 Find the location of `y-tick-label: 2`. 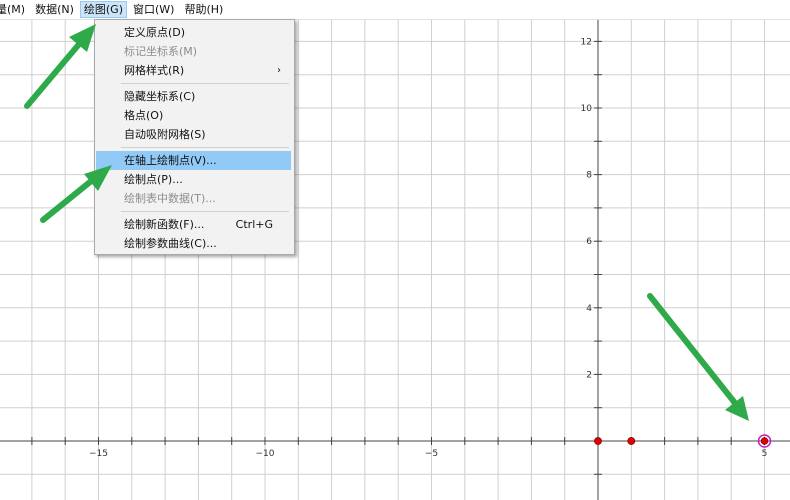

y-tick-label: 2 is located at coordinates (589, 375).